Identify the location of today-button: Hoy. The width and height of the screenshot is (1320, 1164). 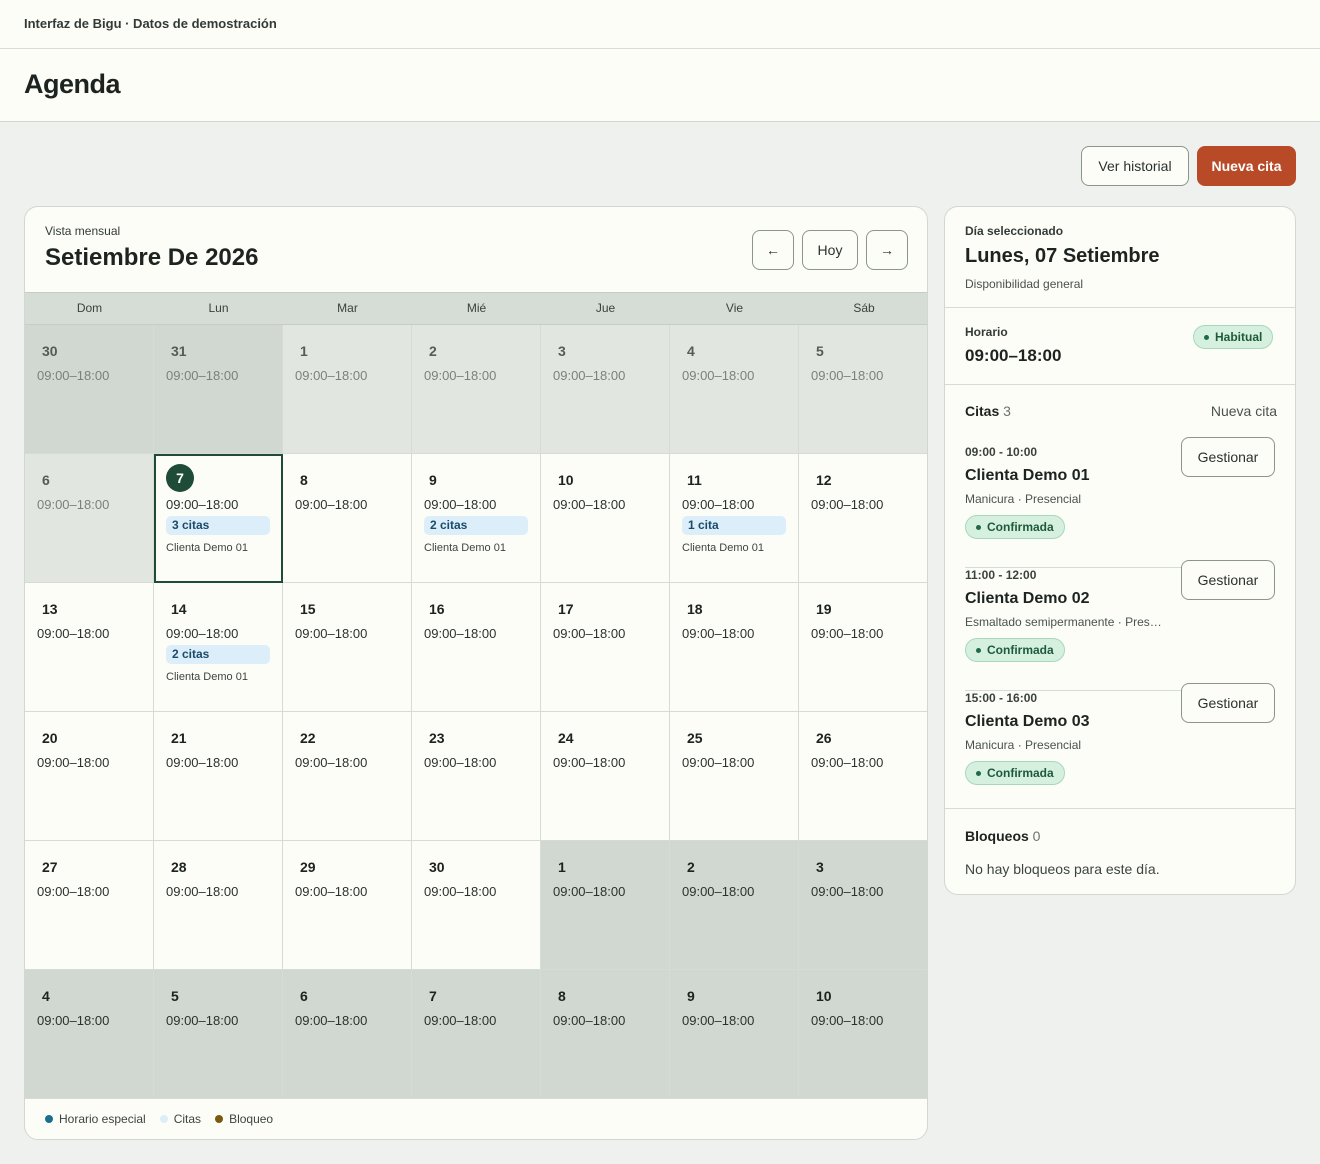
(830, 250).